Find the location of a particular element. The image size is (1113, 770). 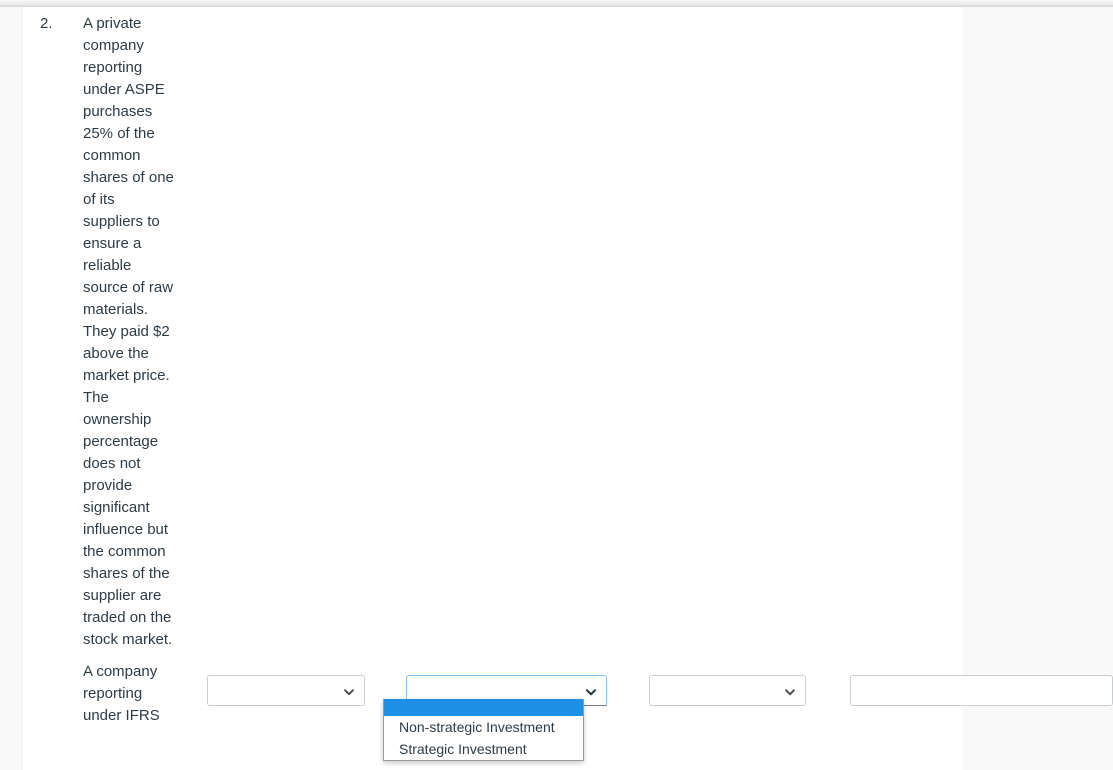

dropdown-option-strategic-investment: Strategic Investment is located at coordinates (483, 749).